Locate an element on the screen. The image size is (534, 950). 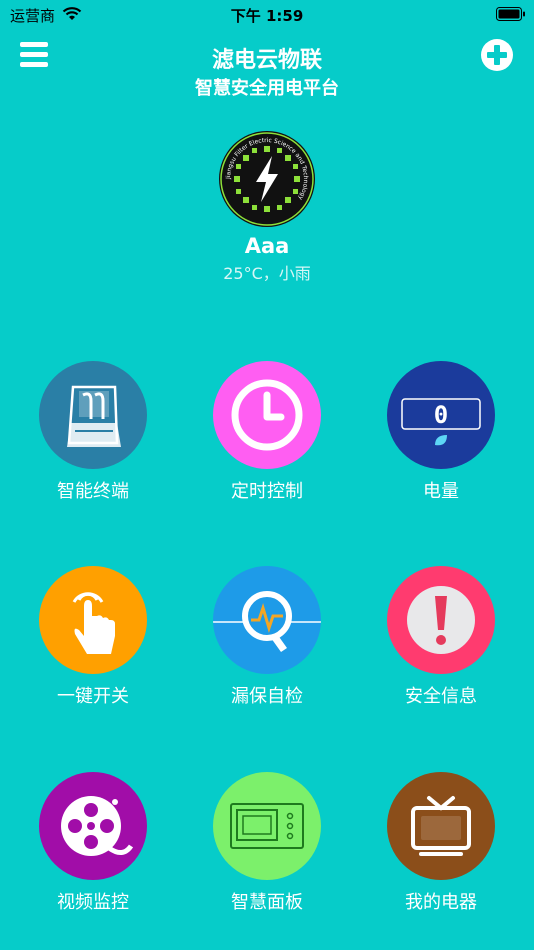
grid-item-smart-panel: 智慧面板 is located at coordinates (267, 847).